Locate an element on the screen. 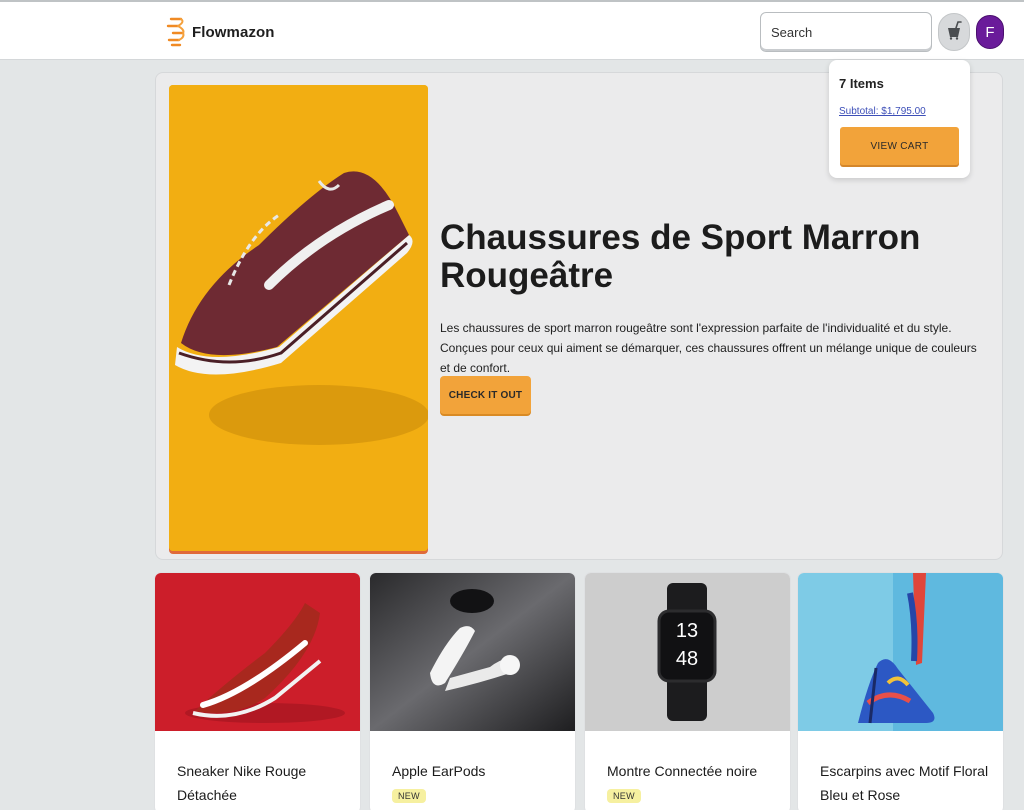  product-card: Sneaker Nike Rouge Détachée is located at coordinates (257, 691).